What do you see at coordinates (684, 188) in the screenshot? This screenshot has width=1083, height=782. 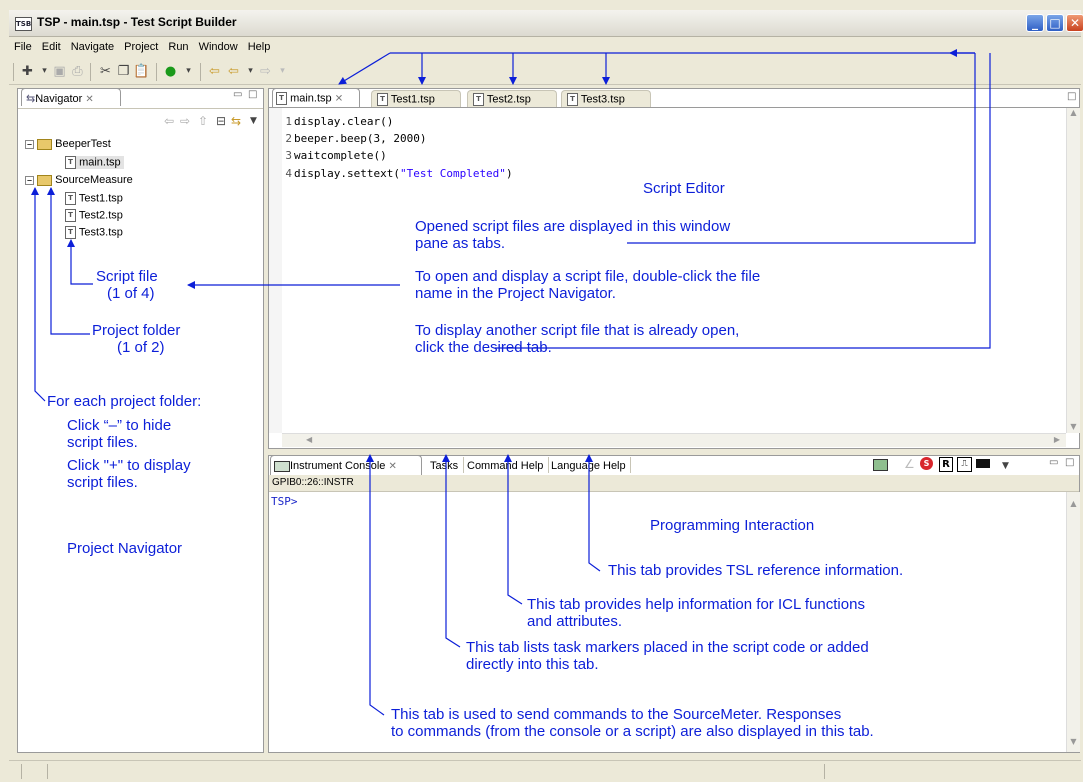 I see `annotation-script-editor: Script Editor` at bounding box center [684, 188].